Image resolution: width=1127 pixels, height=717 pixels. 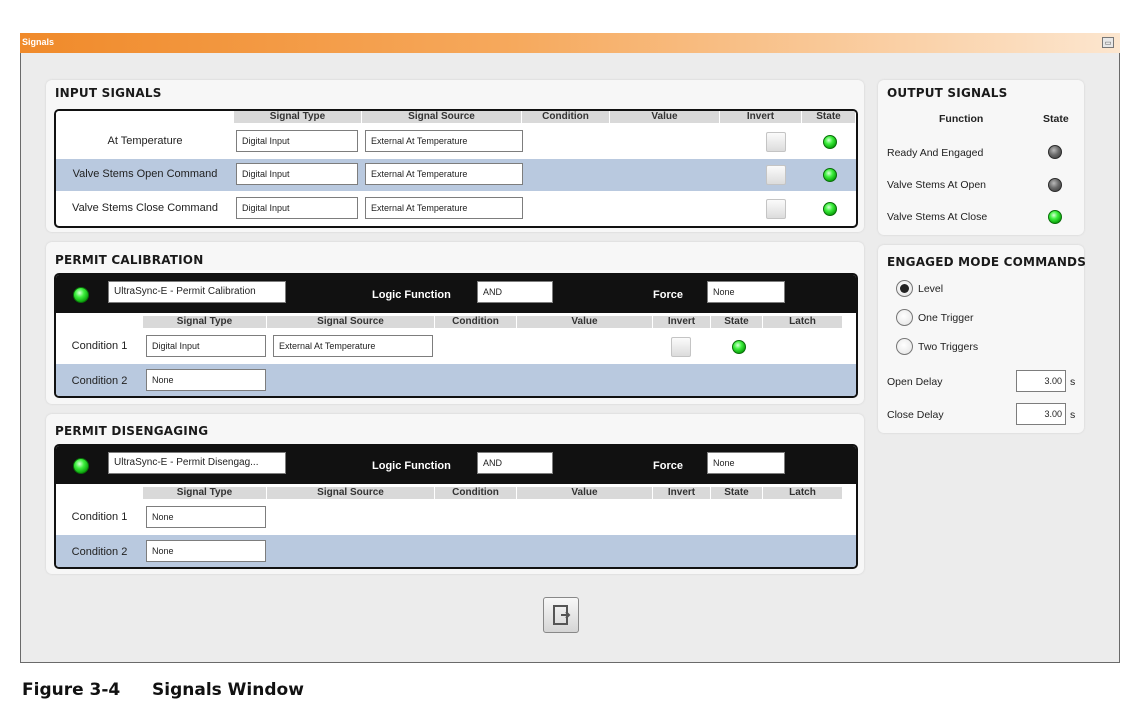 What do you see at coordinates (132, 431) in the screenshot?
I see `permit-disengaging-title: PERMIT DISENGAGING` at bounding box center [132, 431].